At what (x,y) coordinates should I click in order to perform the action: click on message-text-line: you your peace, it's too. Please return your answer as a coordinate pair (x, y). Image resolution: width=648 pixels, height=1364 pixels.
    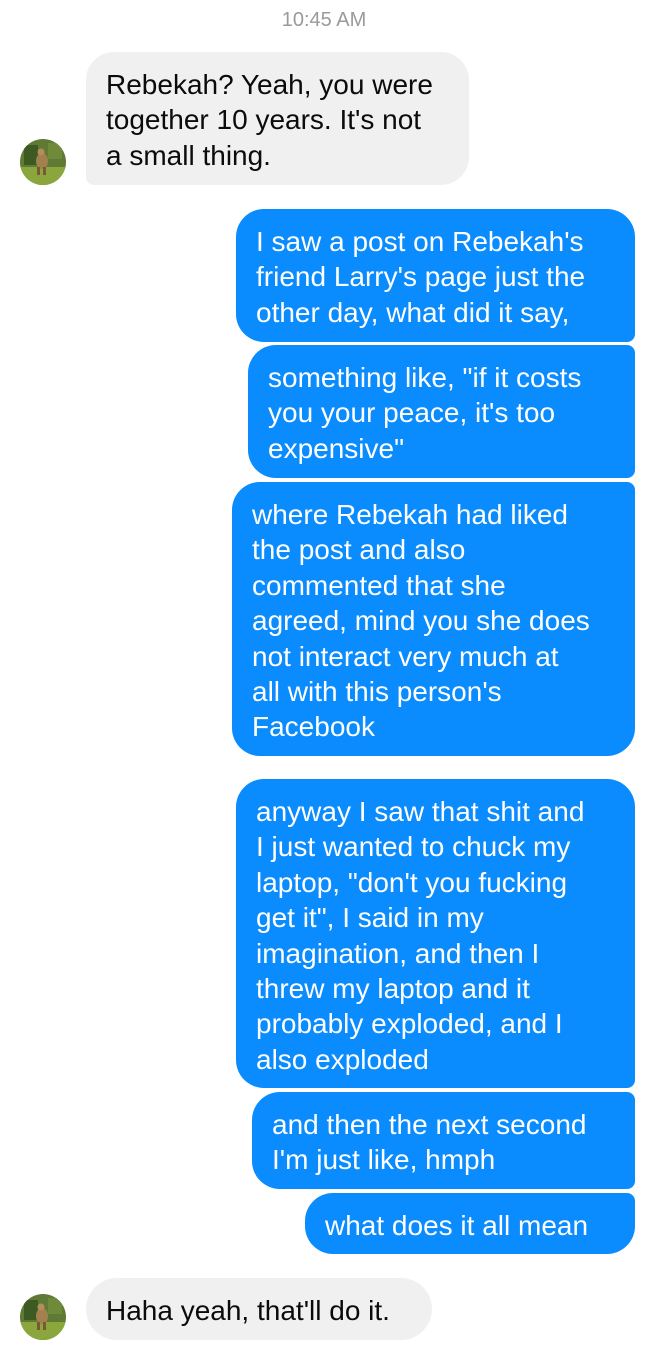
    Looking at the image, I should click on (412, 413).